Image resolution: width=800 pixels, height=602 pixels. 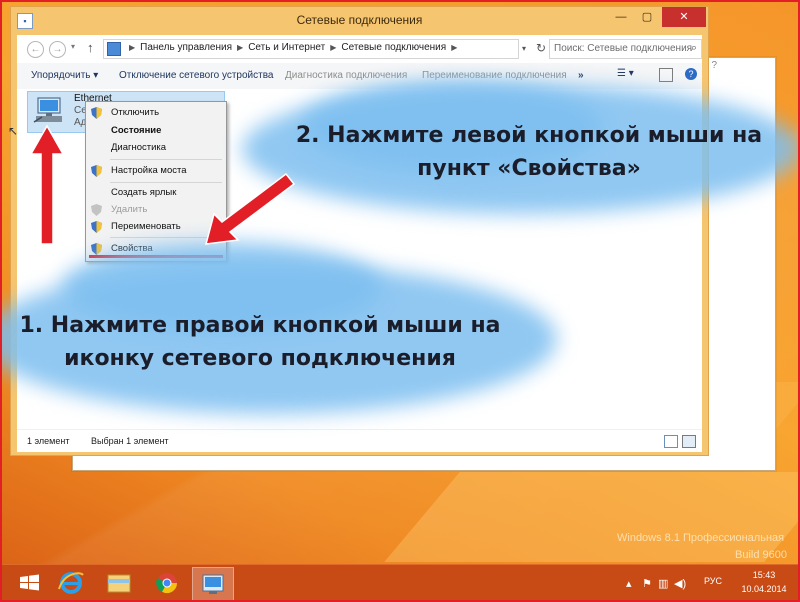 I want to click on file-explorer-button, so click(x=119, y=583).